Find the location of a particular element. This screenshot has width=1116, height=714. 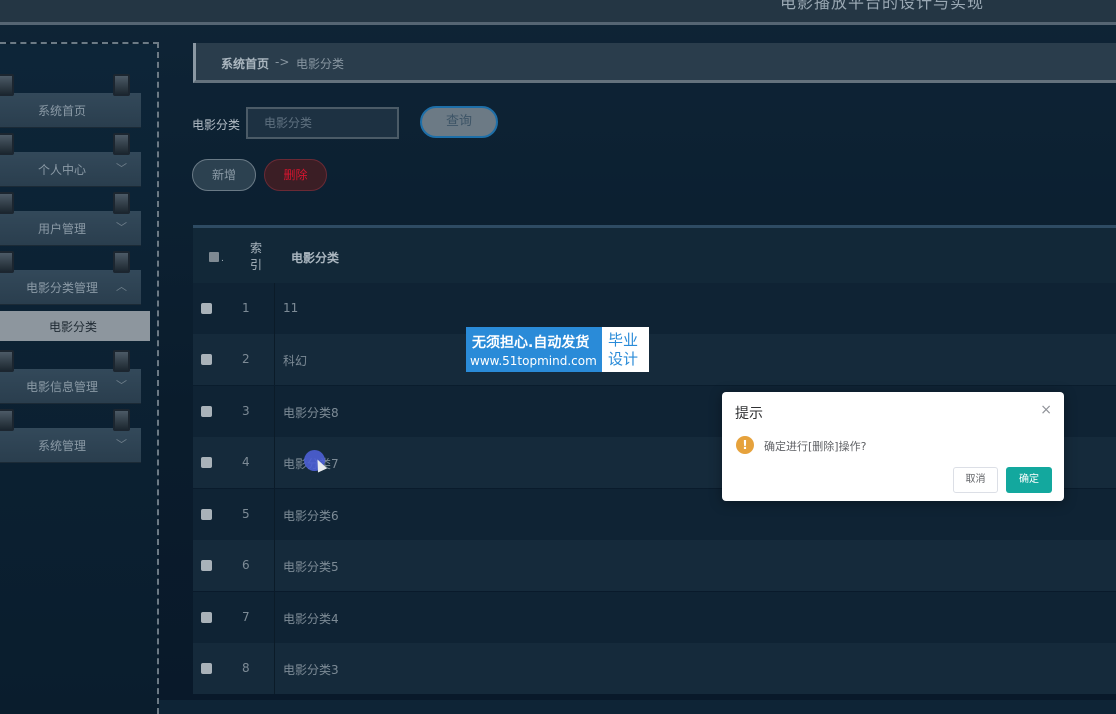

row-index: 3 is located at coordinates (246, 411).